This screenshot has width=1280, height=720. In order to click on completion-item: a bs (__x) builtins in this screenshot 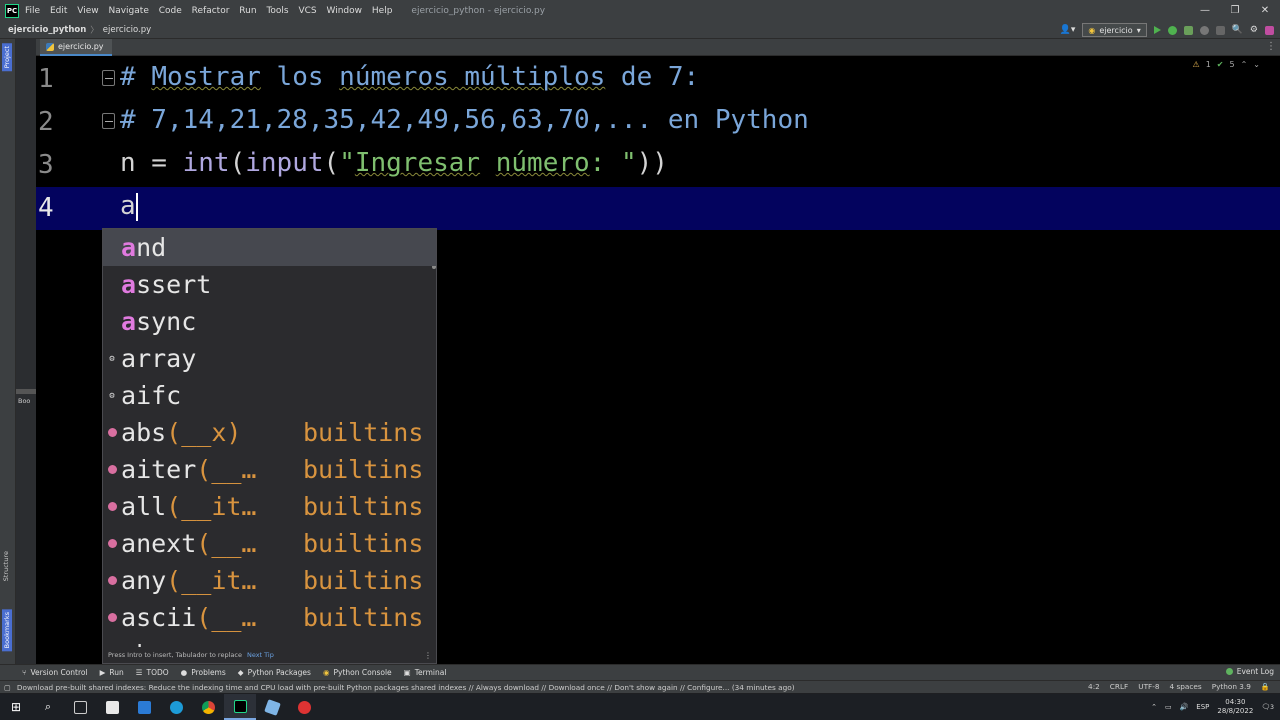, I will do `click(269, 432)`.